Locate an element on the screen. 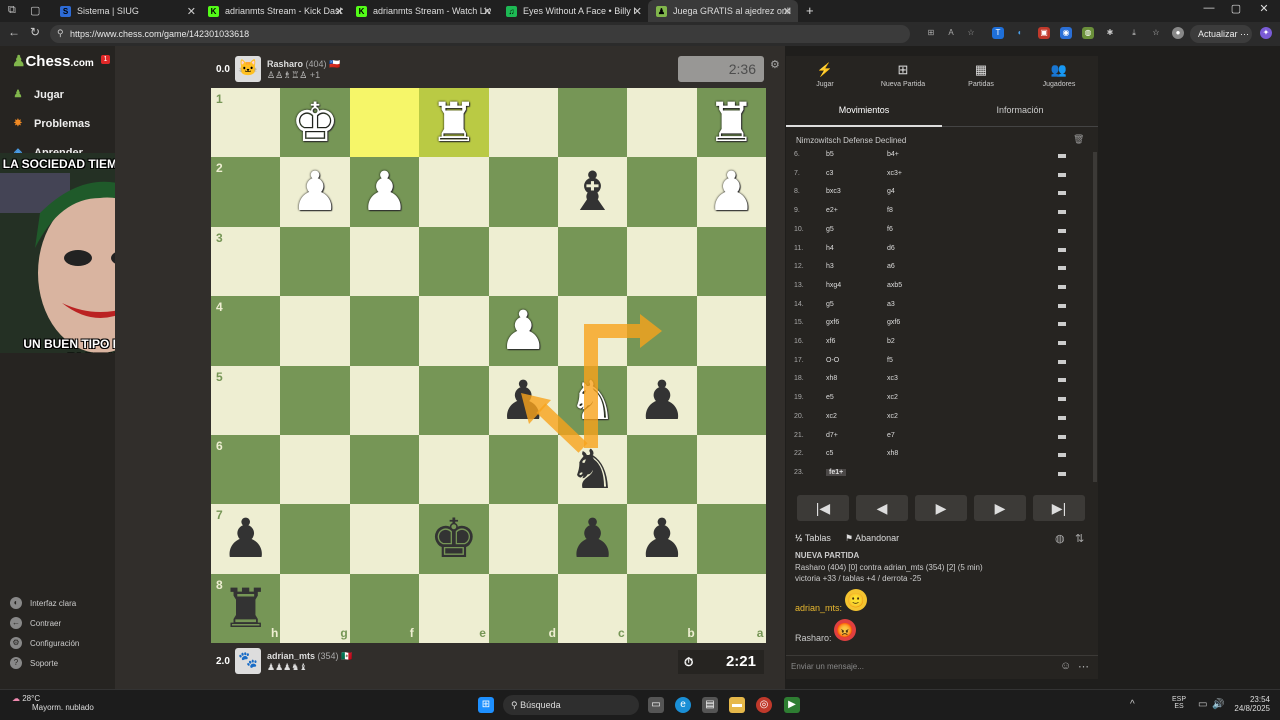 The height and width of the screenshot is (720, 1280). board-square-f5 is located at coordinates (384, 400).